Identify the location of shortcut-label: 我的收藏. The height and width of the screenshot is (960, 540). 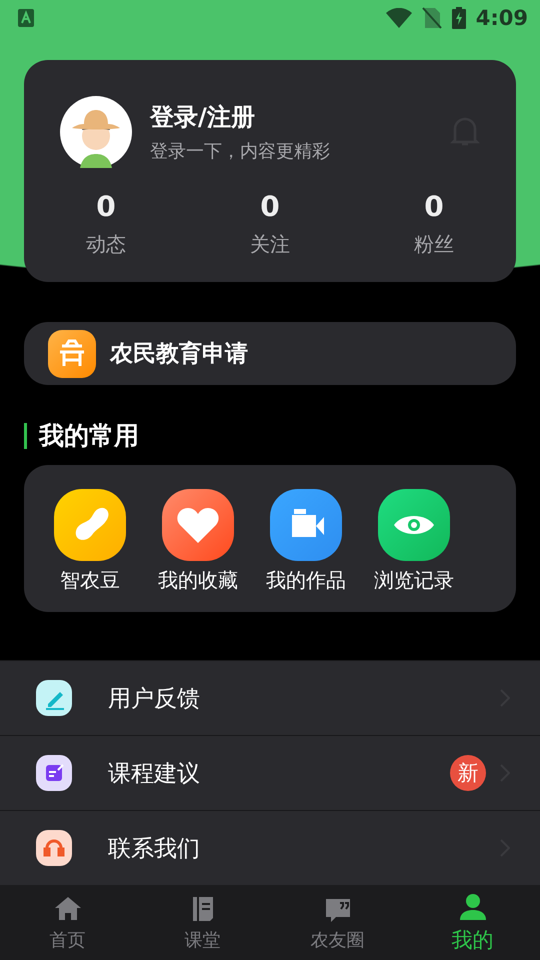
(198, 580).